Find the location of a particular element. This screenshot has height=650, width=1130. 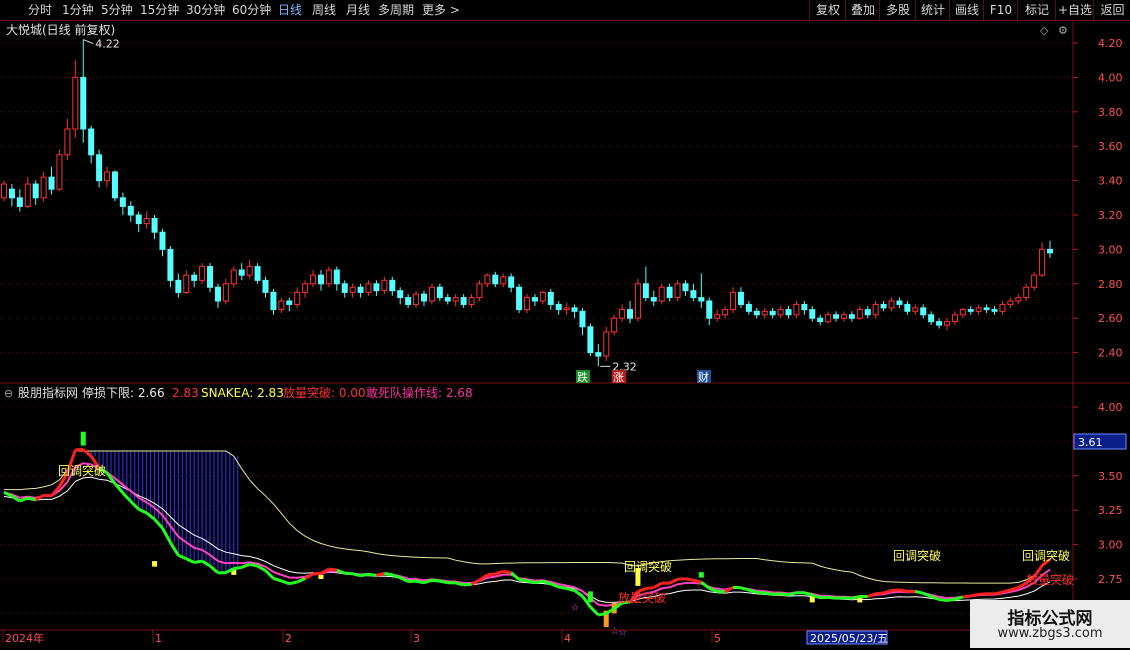

collapse-icon: ⊖ is located at coordinates (8, 393).